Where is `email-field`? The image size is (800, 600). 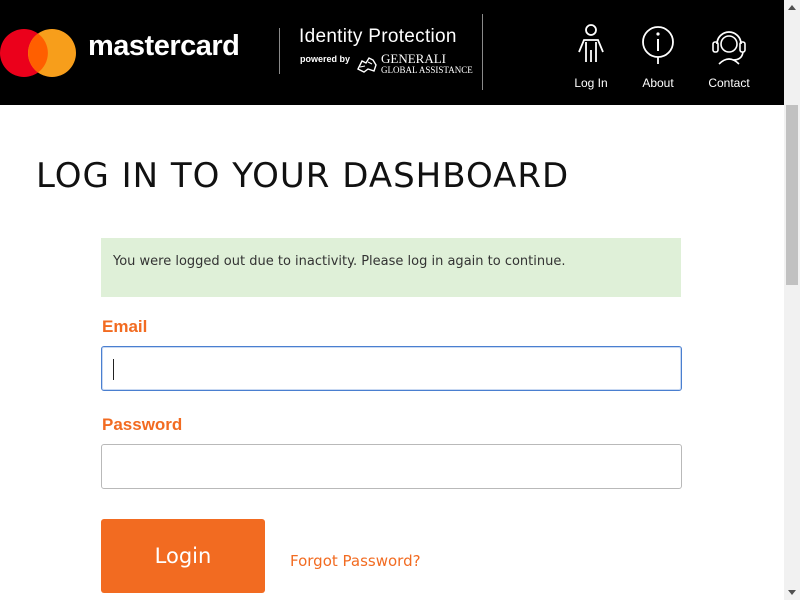 email-field is located at coordinates (391, 368).